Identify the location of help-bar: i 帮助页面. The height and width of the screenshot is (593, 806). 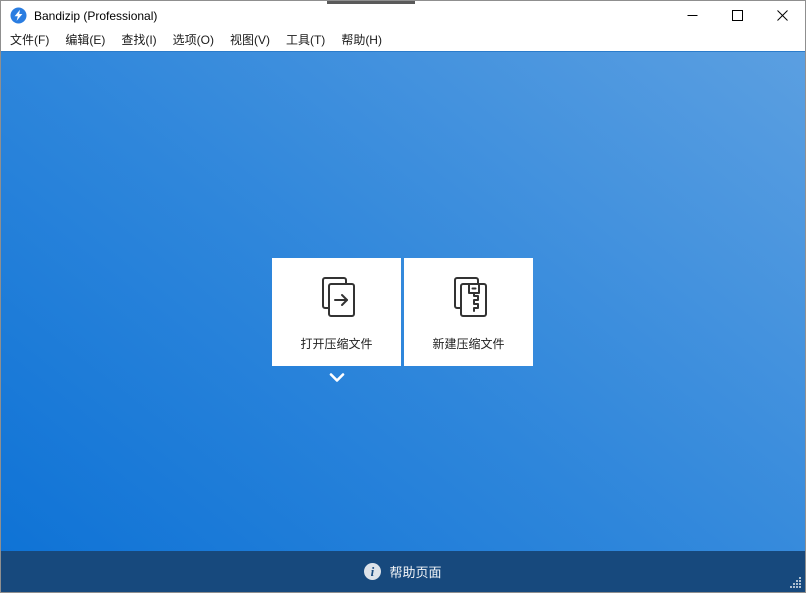
(403, 571).